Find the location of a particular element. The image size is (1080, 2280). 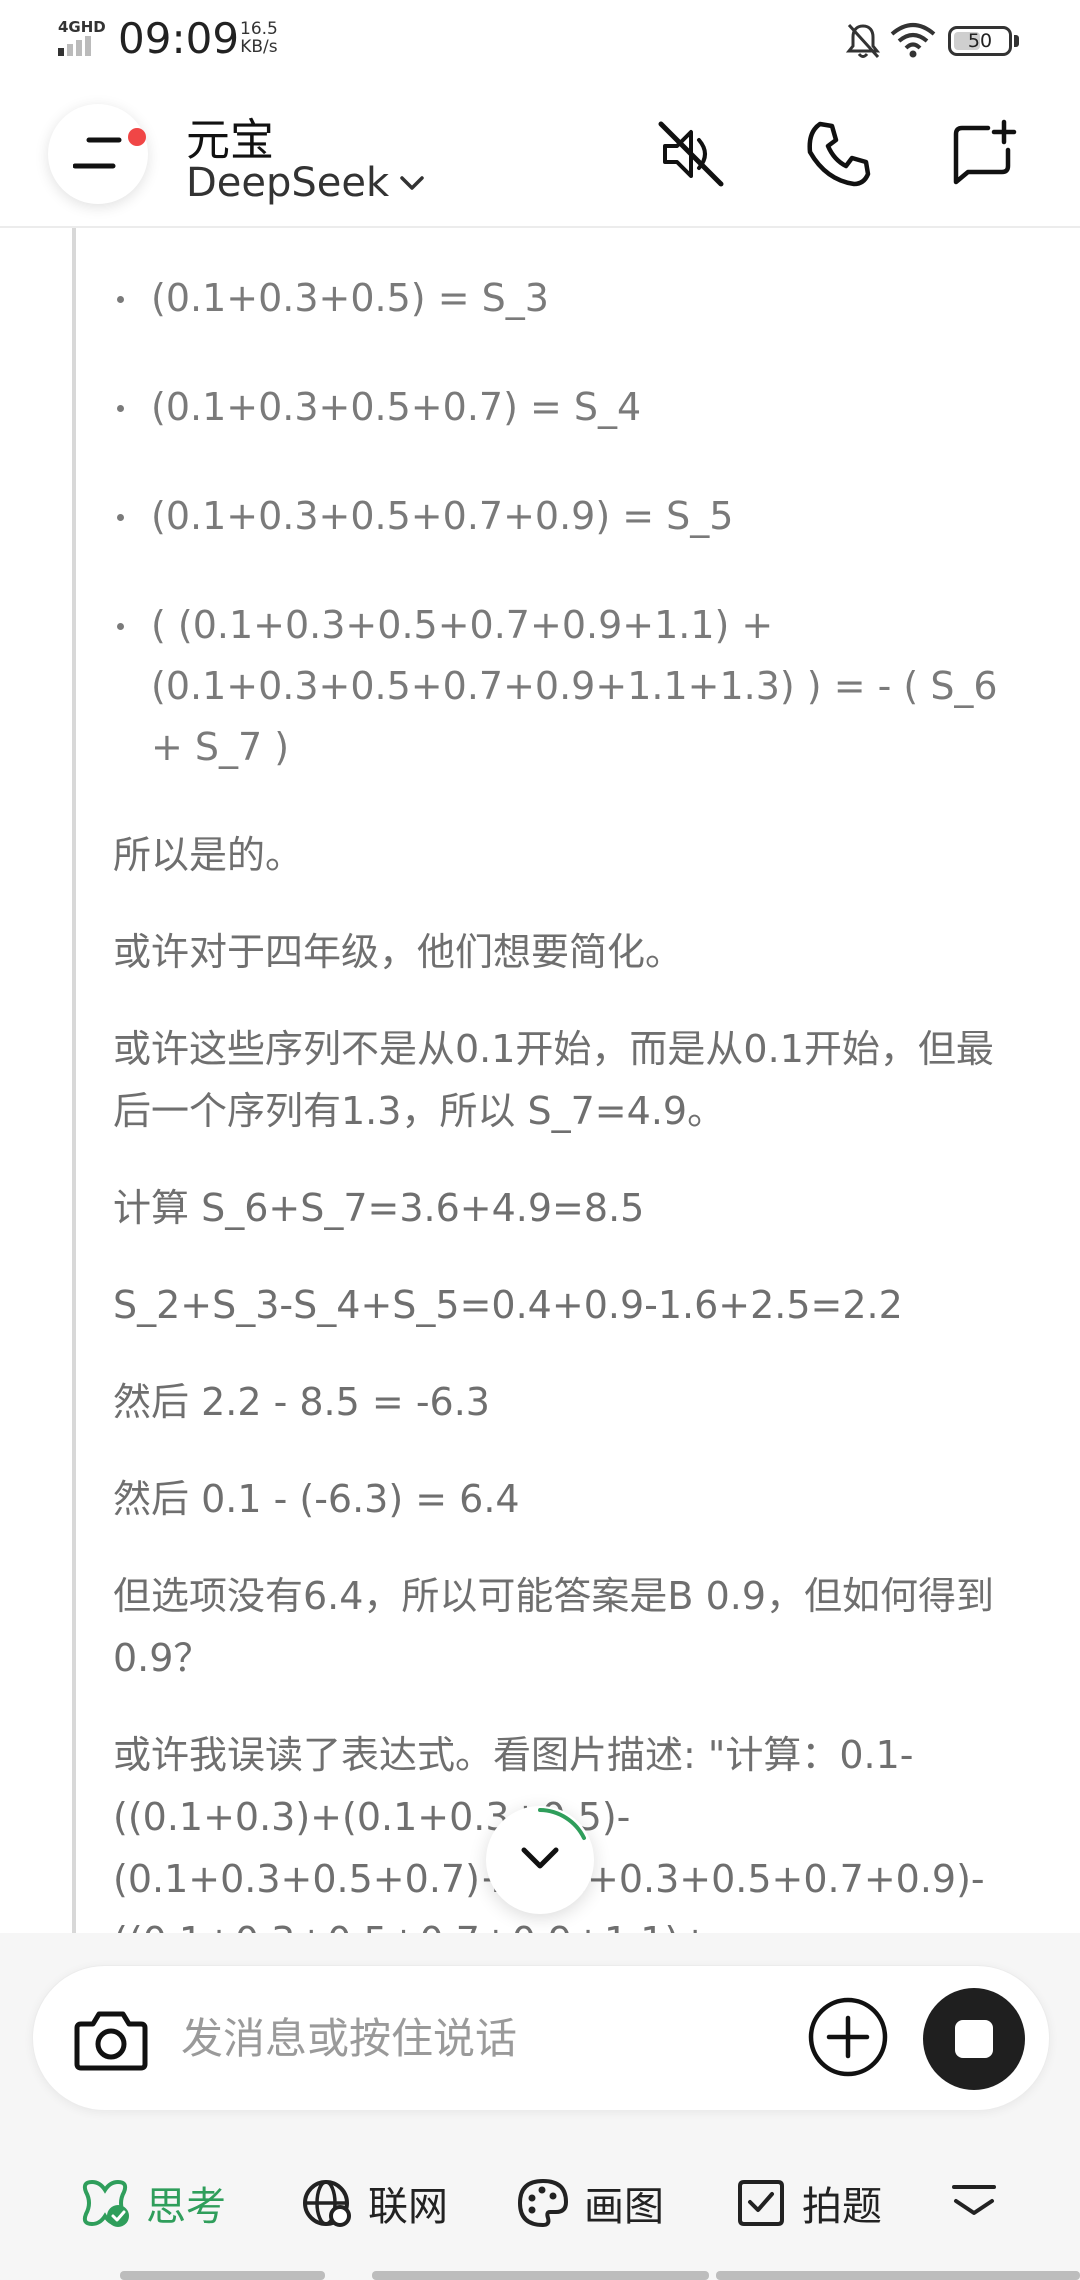

collapse-icon is located at coordinates (974, 2201).